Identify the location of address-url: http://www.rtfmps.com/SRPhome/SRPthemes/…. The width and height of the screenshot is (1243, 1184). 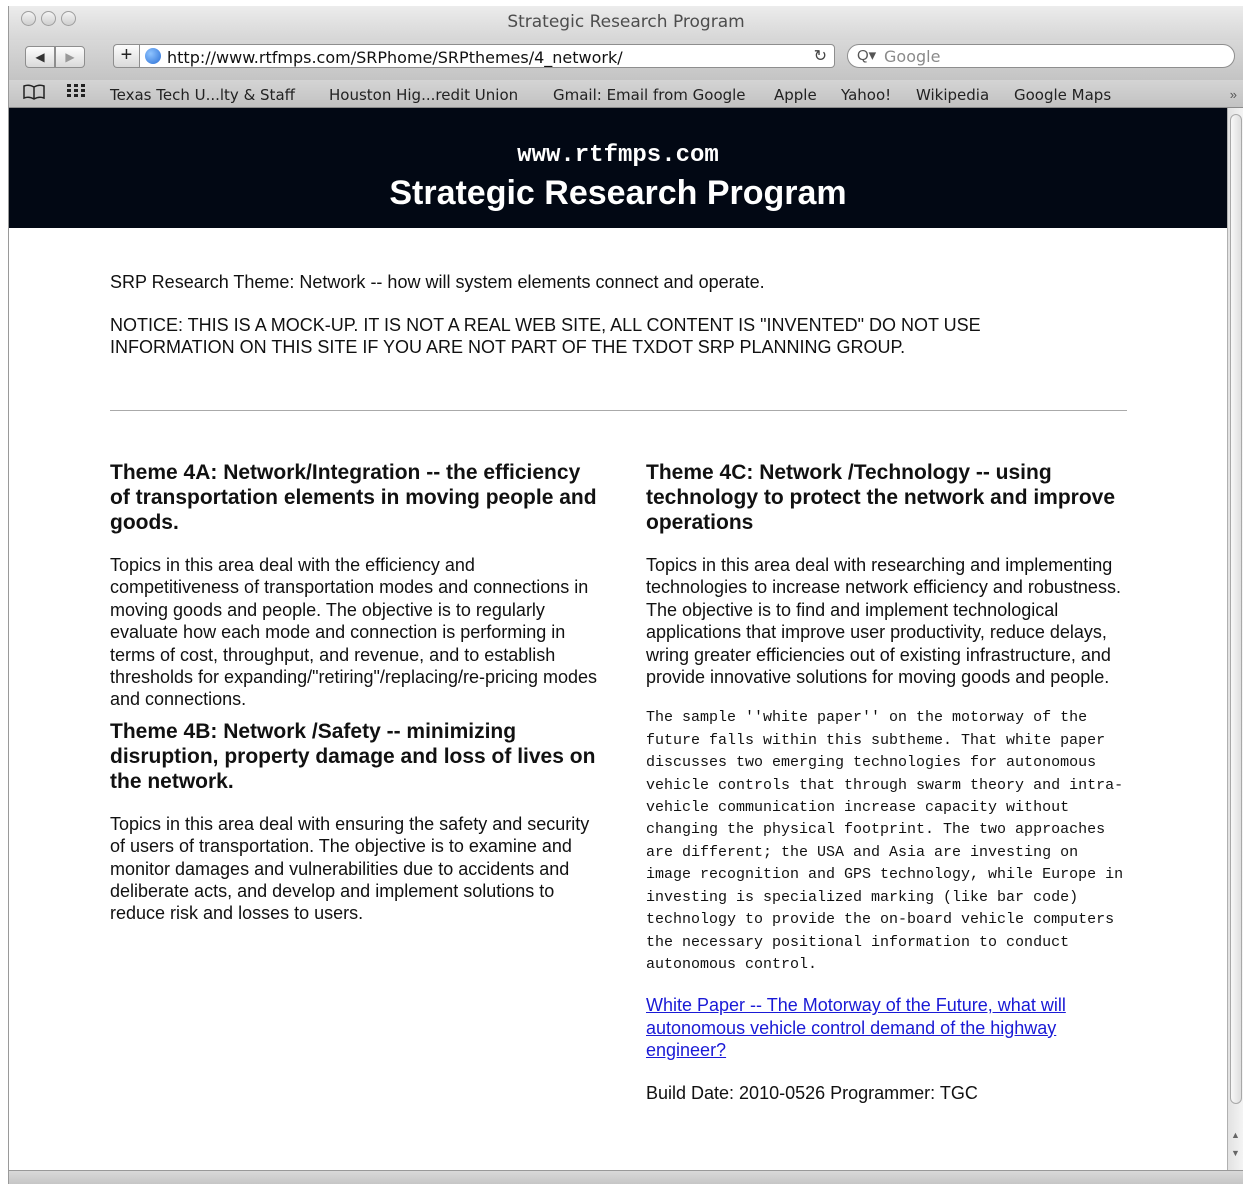
(395, 57).